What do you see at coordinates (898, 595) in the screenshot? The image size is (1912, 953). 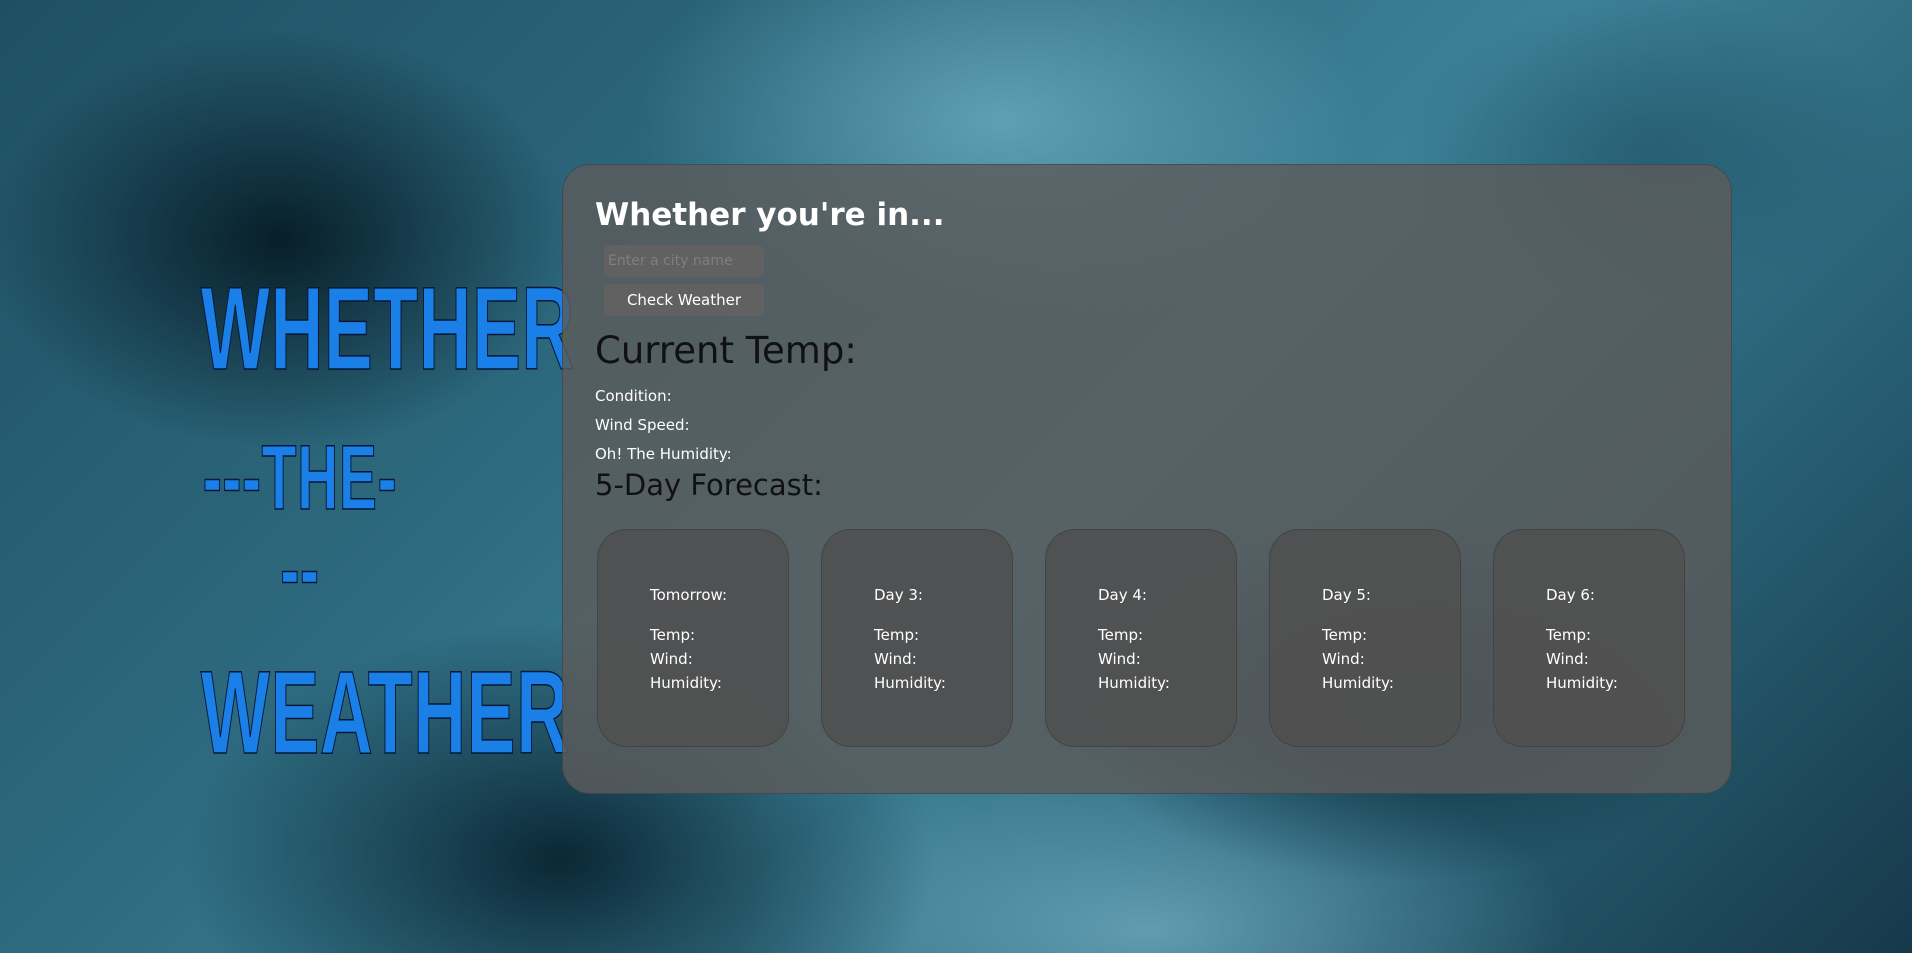 I see `forecast-day-label: Day 3:` at bounding box center [898, 595].